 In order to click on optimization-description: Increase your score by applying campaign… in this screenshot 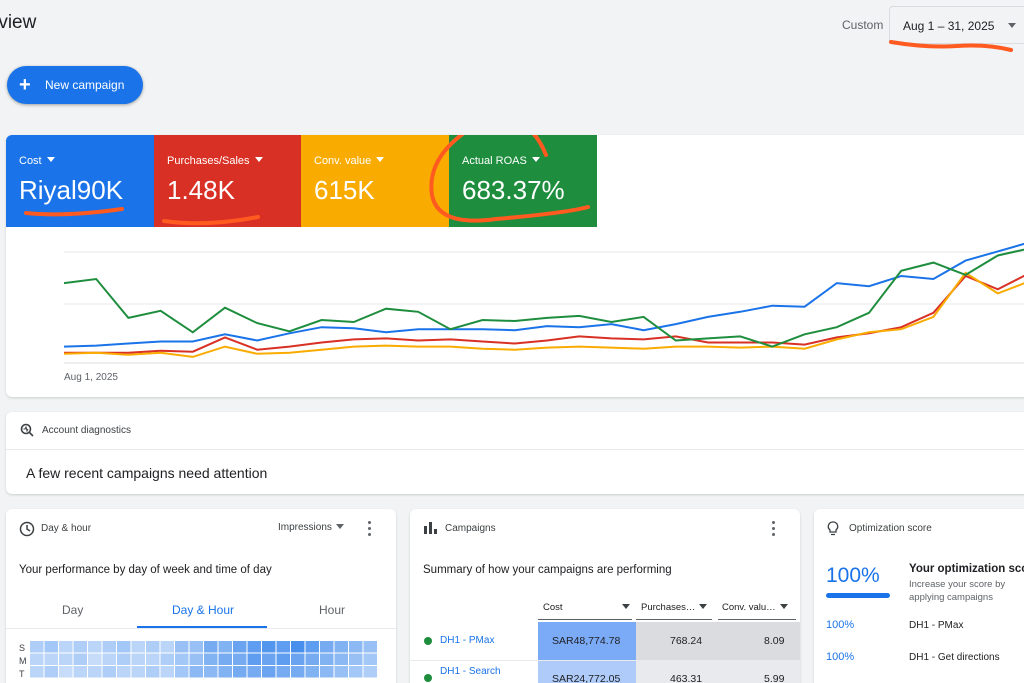, I will do `click(957, 591)`.